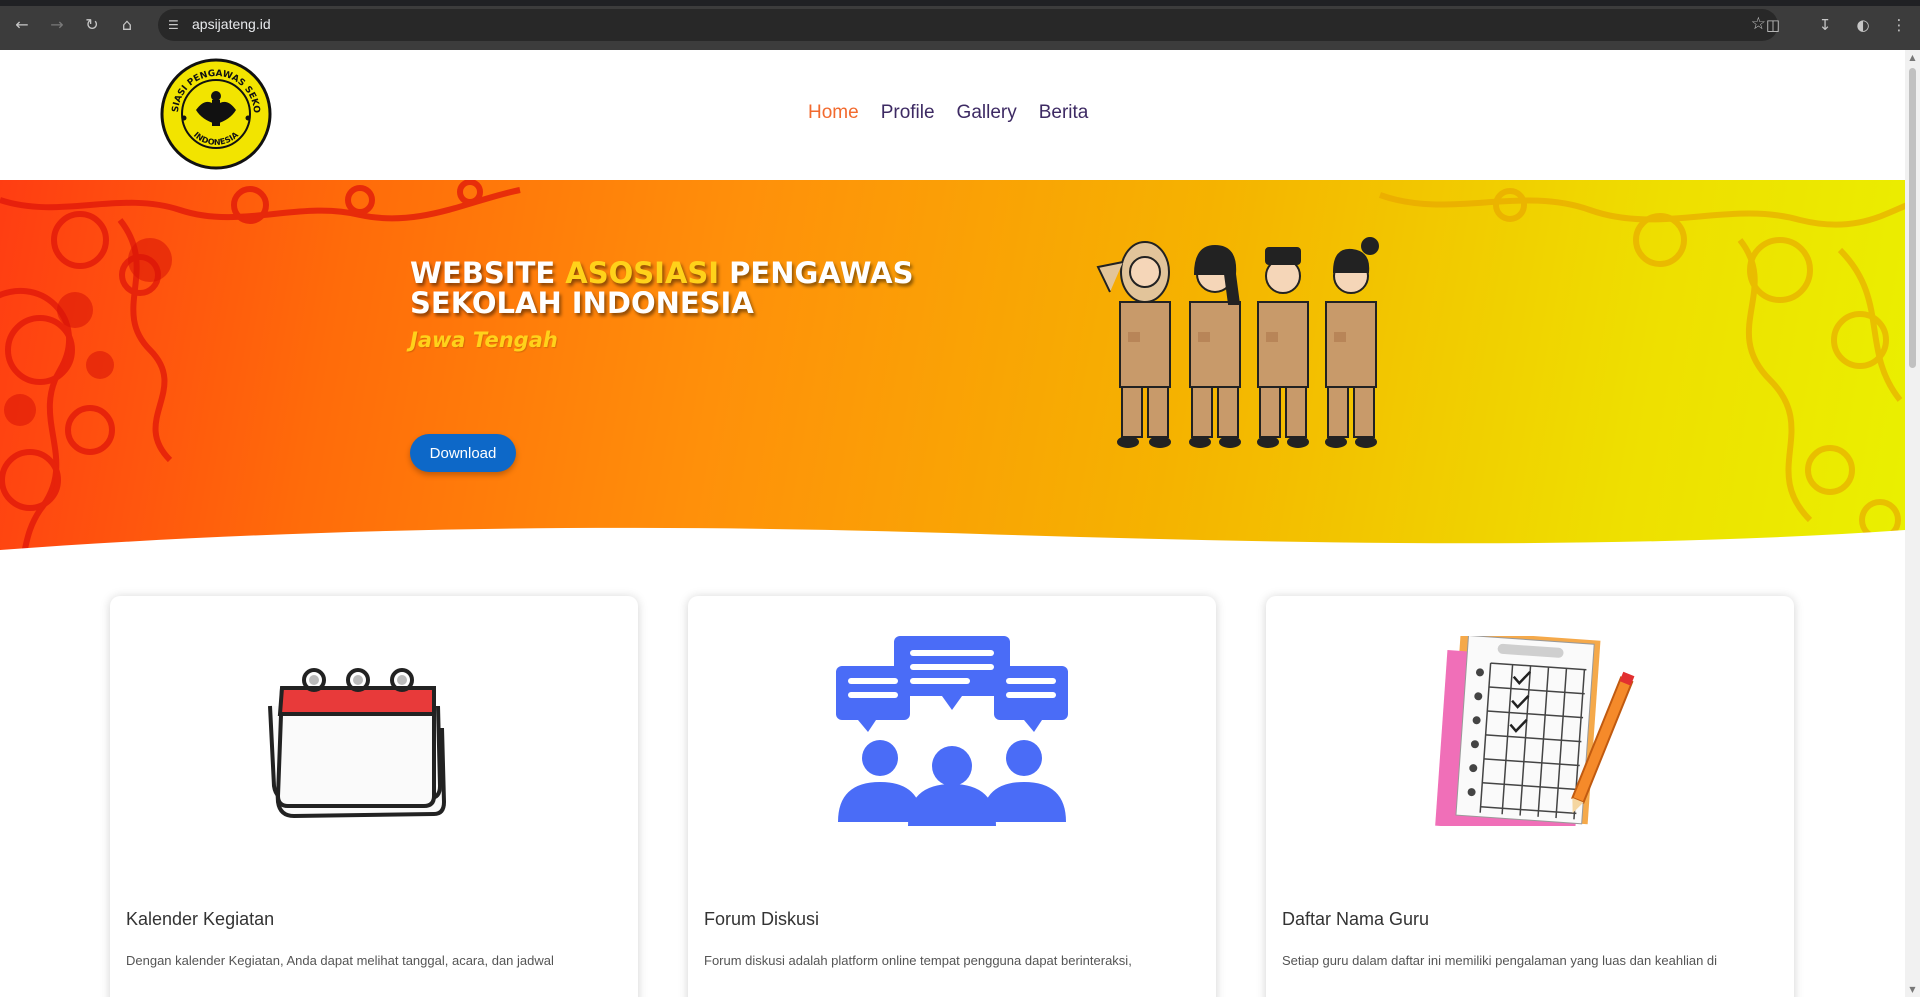 The image size is (1920, 997). What do you see at coordinates (231, 24) in the screenshot?
I see `url-text: apsijateng.id` at bounding box center [231, 24].